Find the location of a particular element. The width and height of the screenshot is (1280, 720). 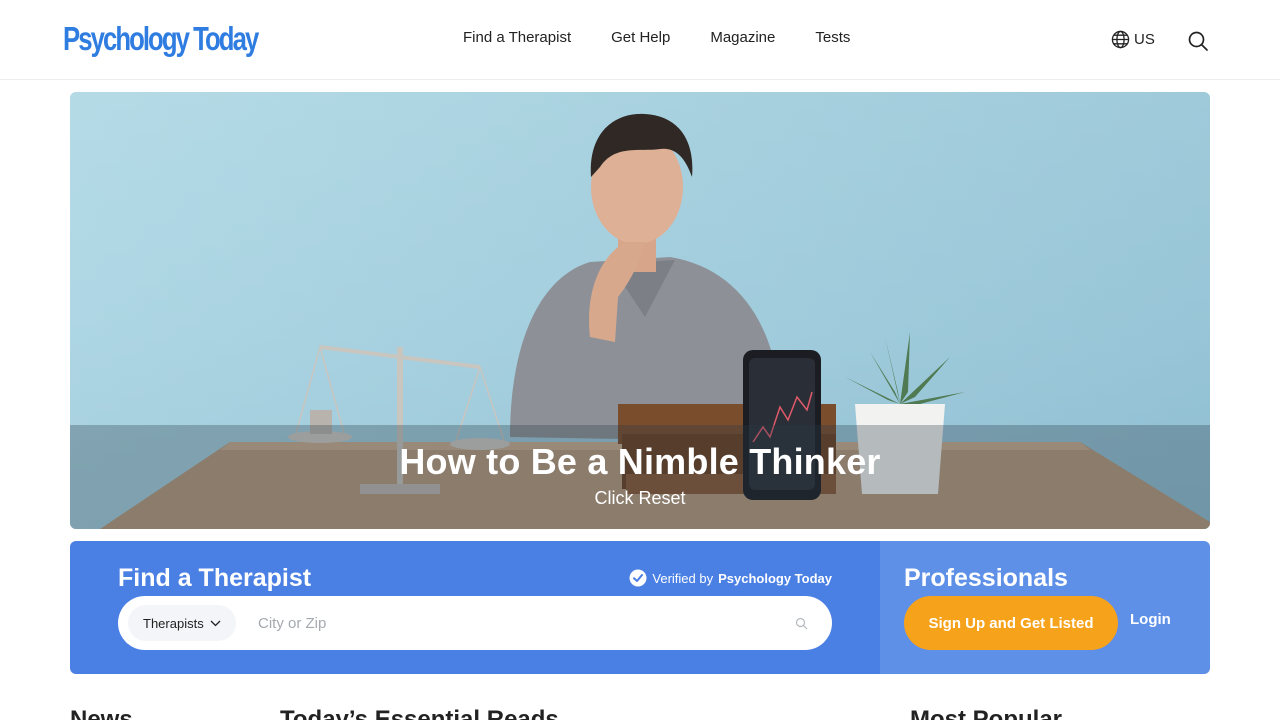

main-nav: Find a Therapist Get Help Magazine Tests is located at coordinates (656, 37).